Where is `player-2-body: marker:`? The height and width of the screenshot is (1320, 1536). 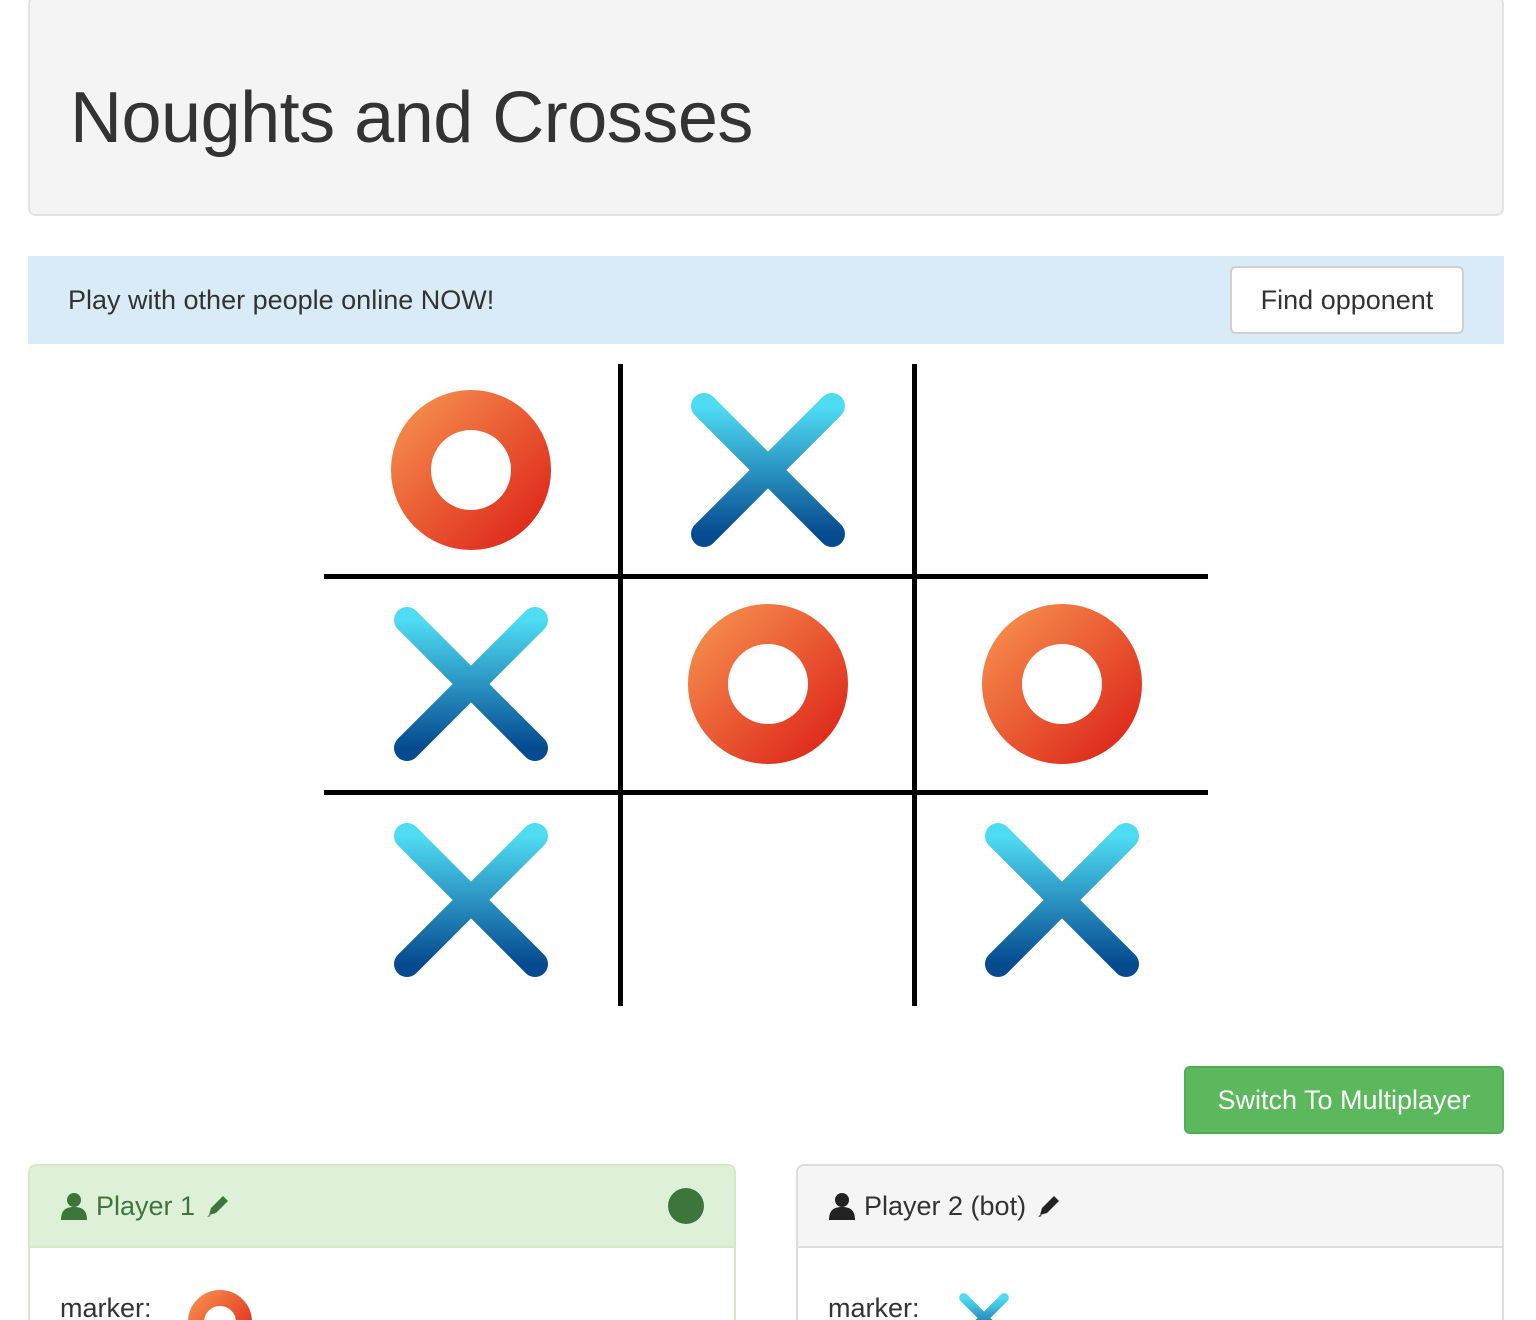 player-2-body: marker: is located at coordinates (920, 1302).